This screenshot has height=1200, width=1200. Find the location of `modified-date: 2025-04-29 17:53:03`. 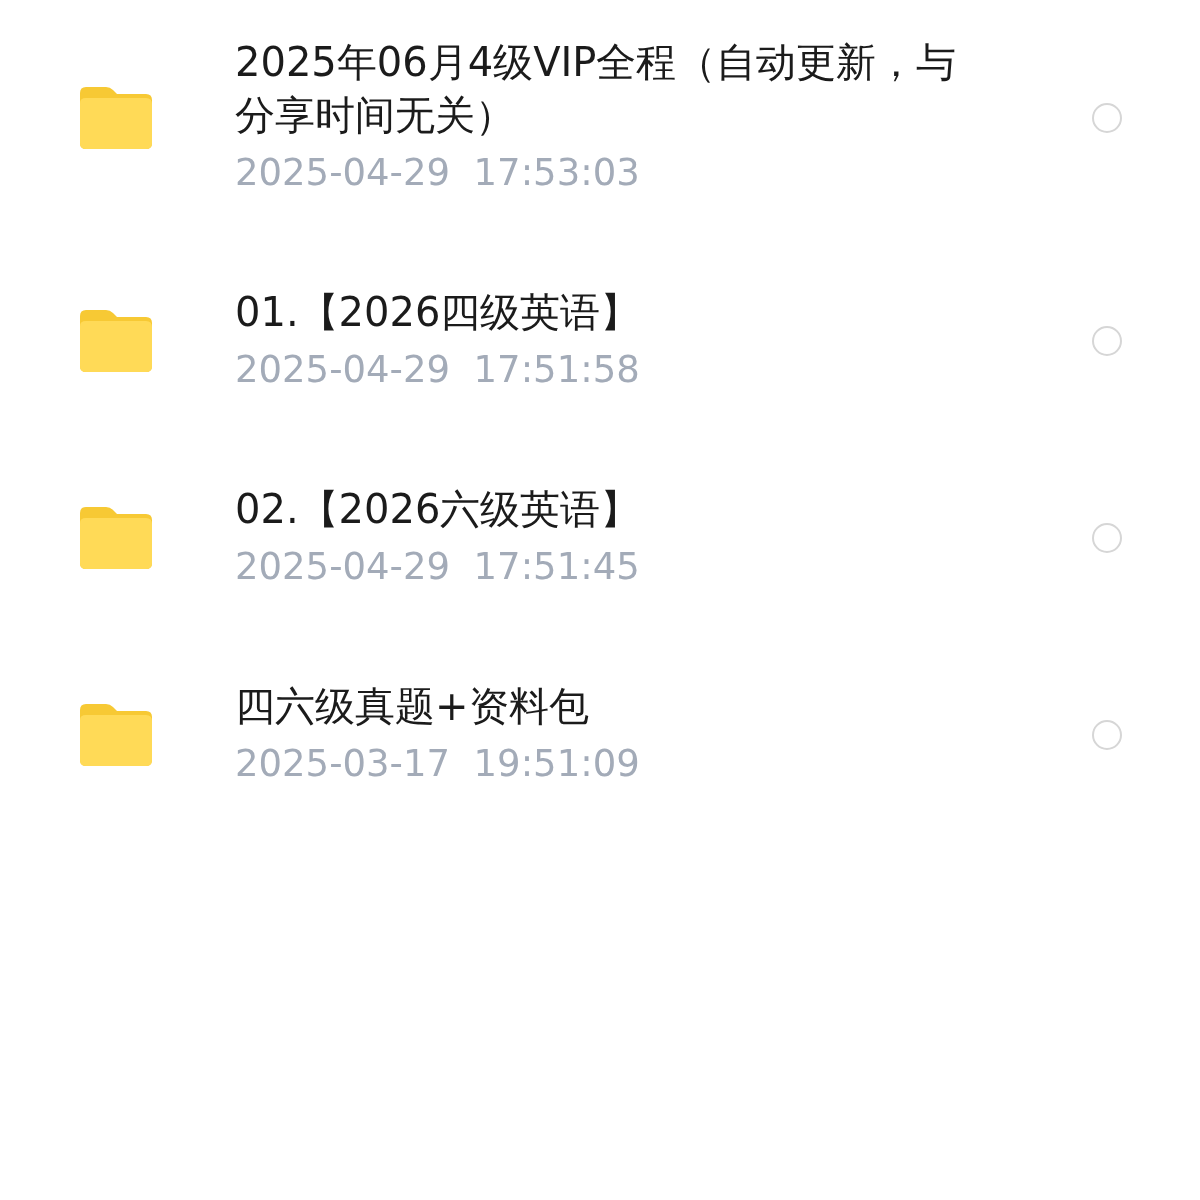

modified-date: 2025-04-29 17:53:03 is located at coordinates (438, 173).